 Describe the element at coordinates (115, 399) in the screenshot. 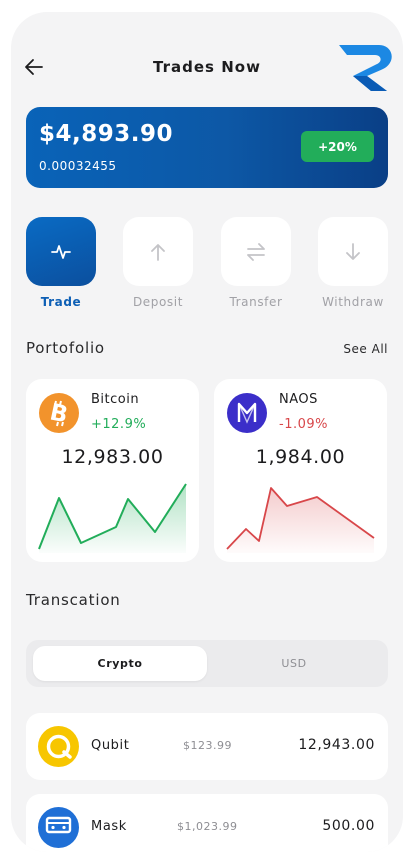

I see `coin-name: Bitcoin` at that location.